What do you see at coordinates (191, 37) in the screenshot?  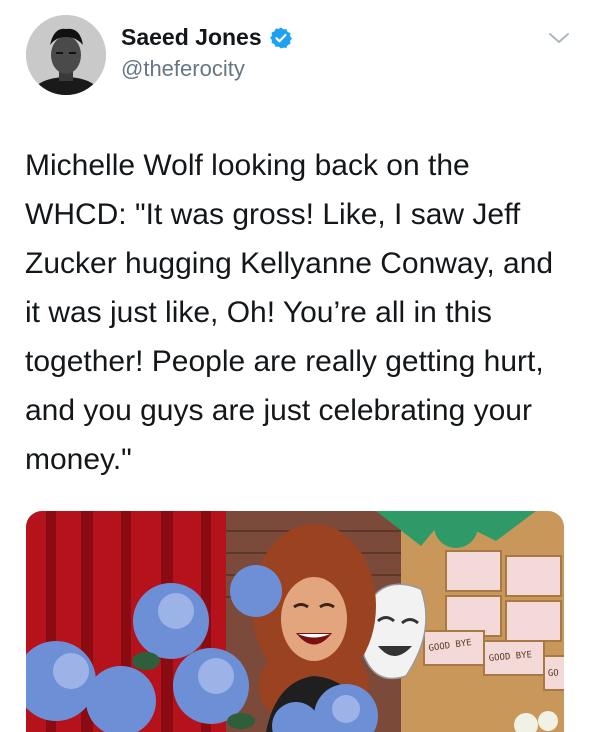 I see `author-name: Saeed Jones` at bounding box center [191, 37].